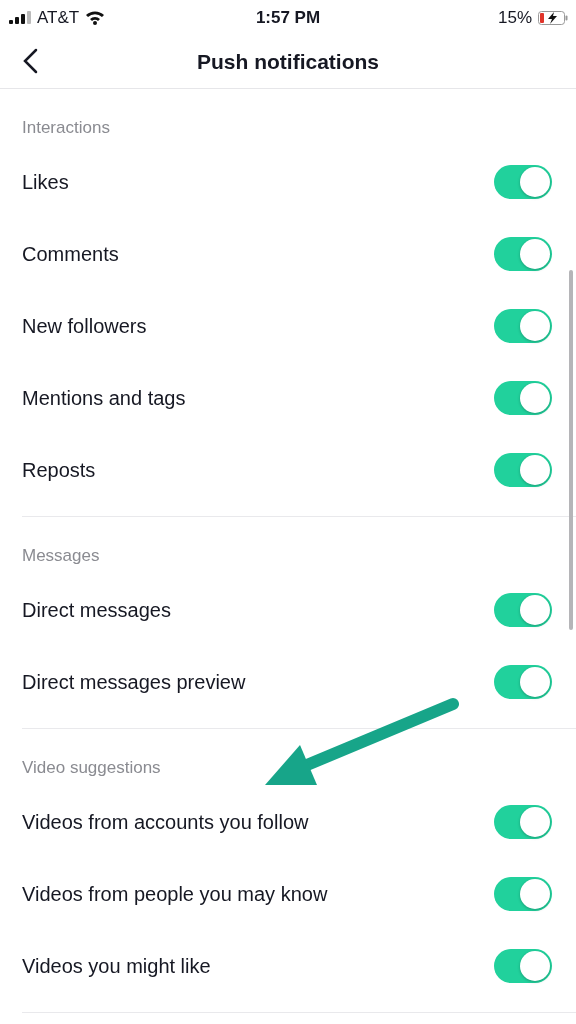  What do you see at coordinates (116, 966) in the screenshot?
I see `setting-label: Videos you might like` at bounding box center [116, 966].